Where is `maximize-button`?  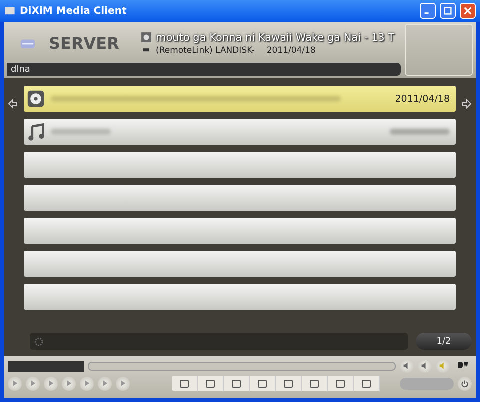 maximize-button is located at coordinates (448, 11).